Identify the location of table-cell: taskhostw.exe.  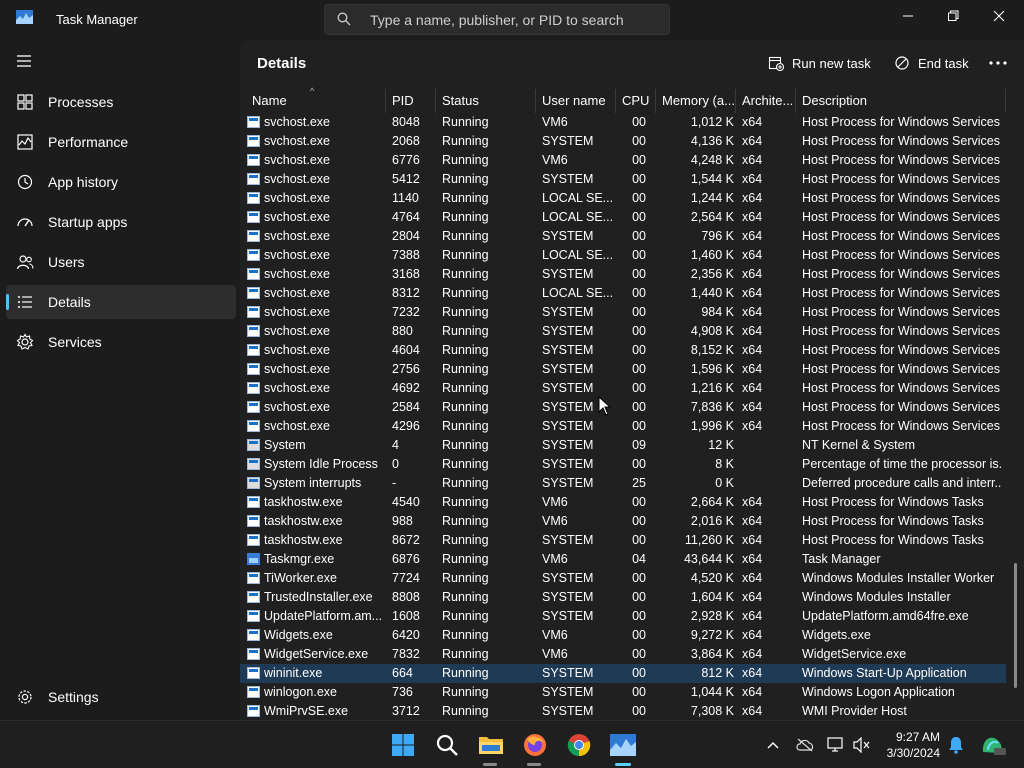
(303, 521).